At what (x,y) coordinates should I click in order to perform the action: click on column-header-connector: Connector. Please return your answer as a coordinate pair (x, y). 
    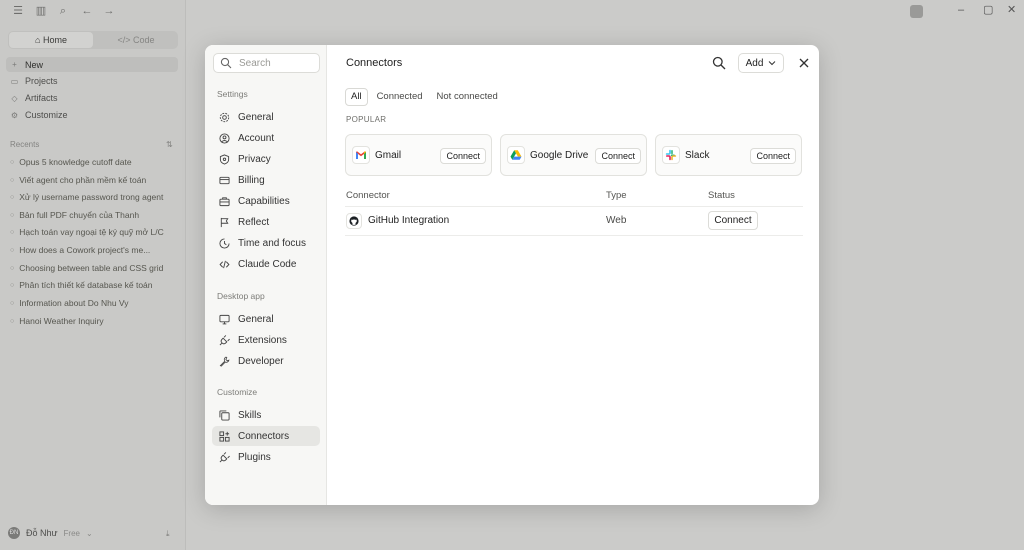
    Looking at the image, I should click on (368, 195).